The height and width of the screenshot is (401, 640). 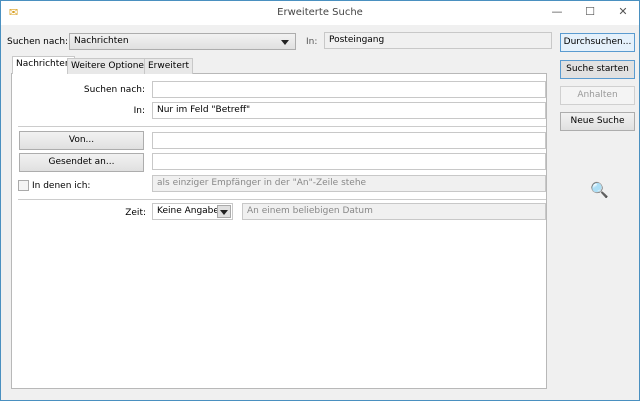 What do you see at coordinates (61, 186) in the screenshot?
I see `where-i-label: In denen ich:` at bounding box center [61, 186].